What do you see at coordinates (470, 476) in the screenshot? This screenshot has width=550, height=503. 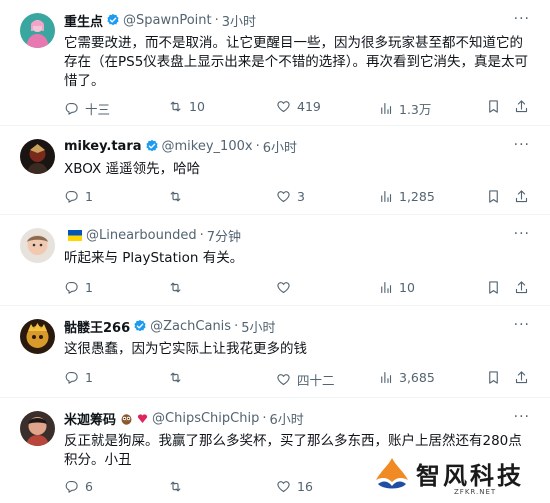 I see `watermark-text: 智风科技` at bounding box center [470, 476].